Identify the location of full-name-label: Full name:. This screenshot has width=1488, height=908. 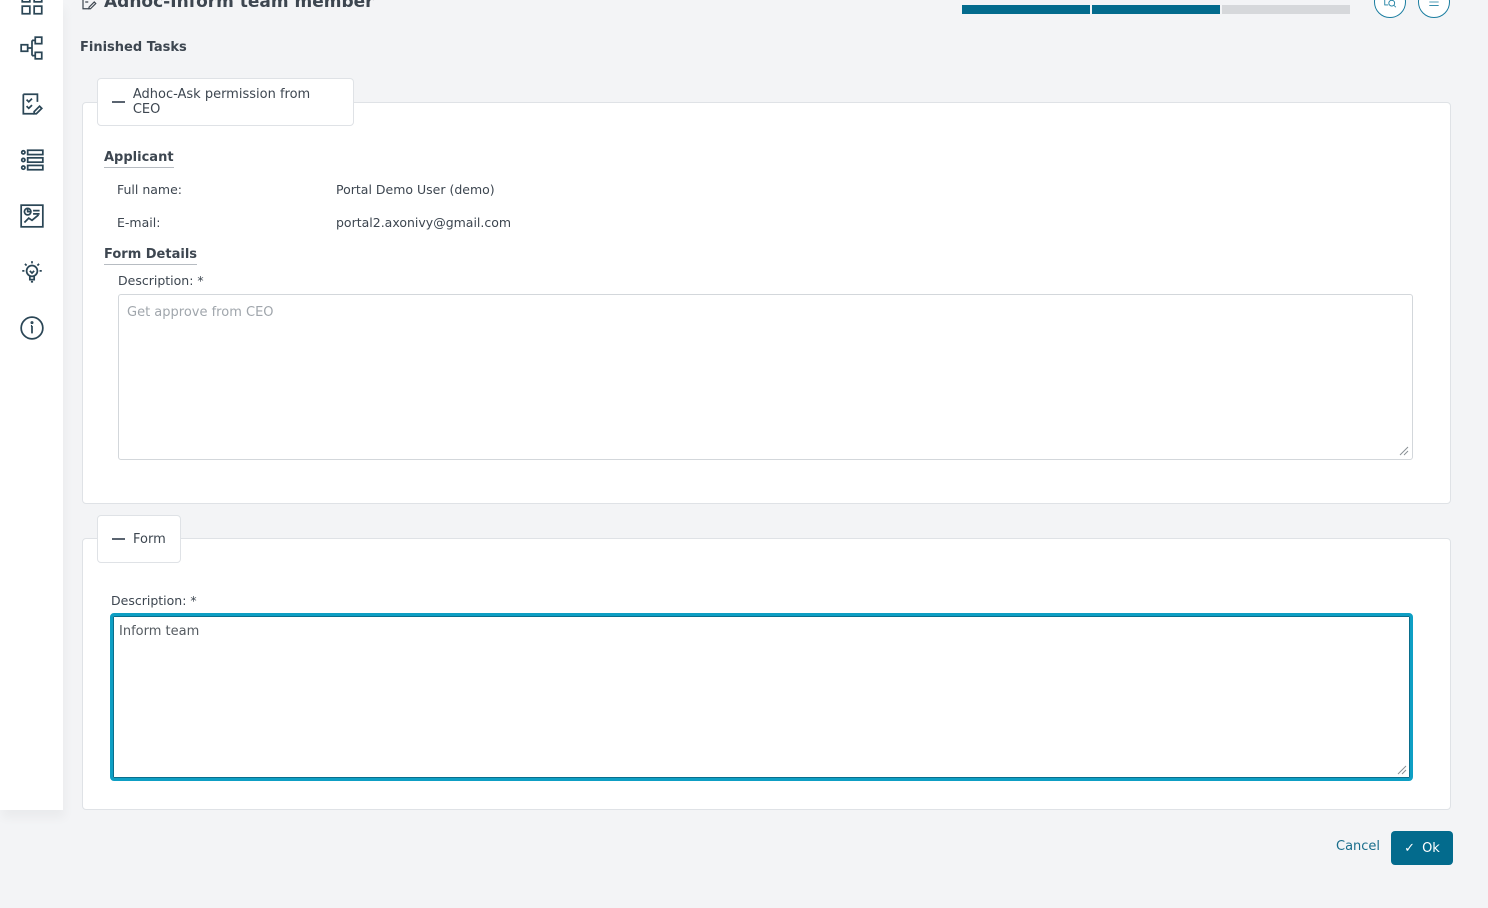
(150, 189).